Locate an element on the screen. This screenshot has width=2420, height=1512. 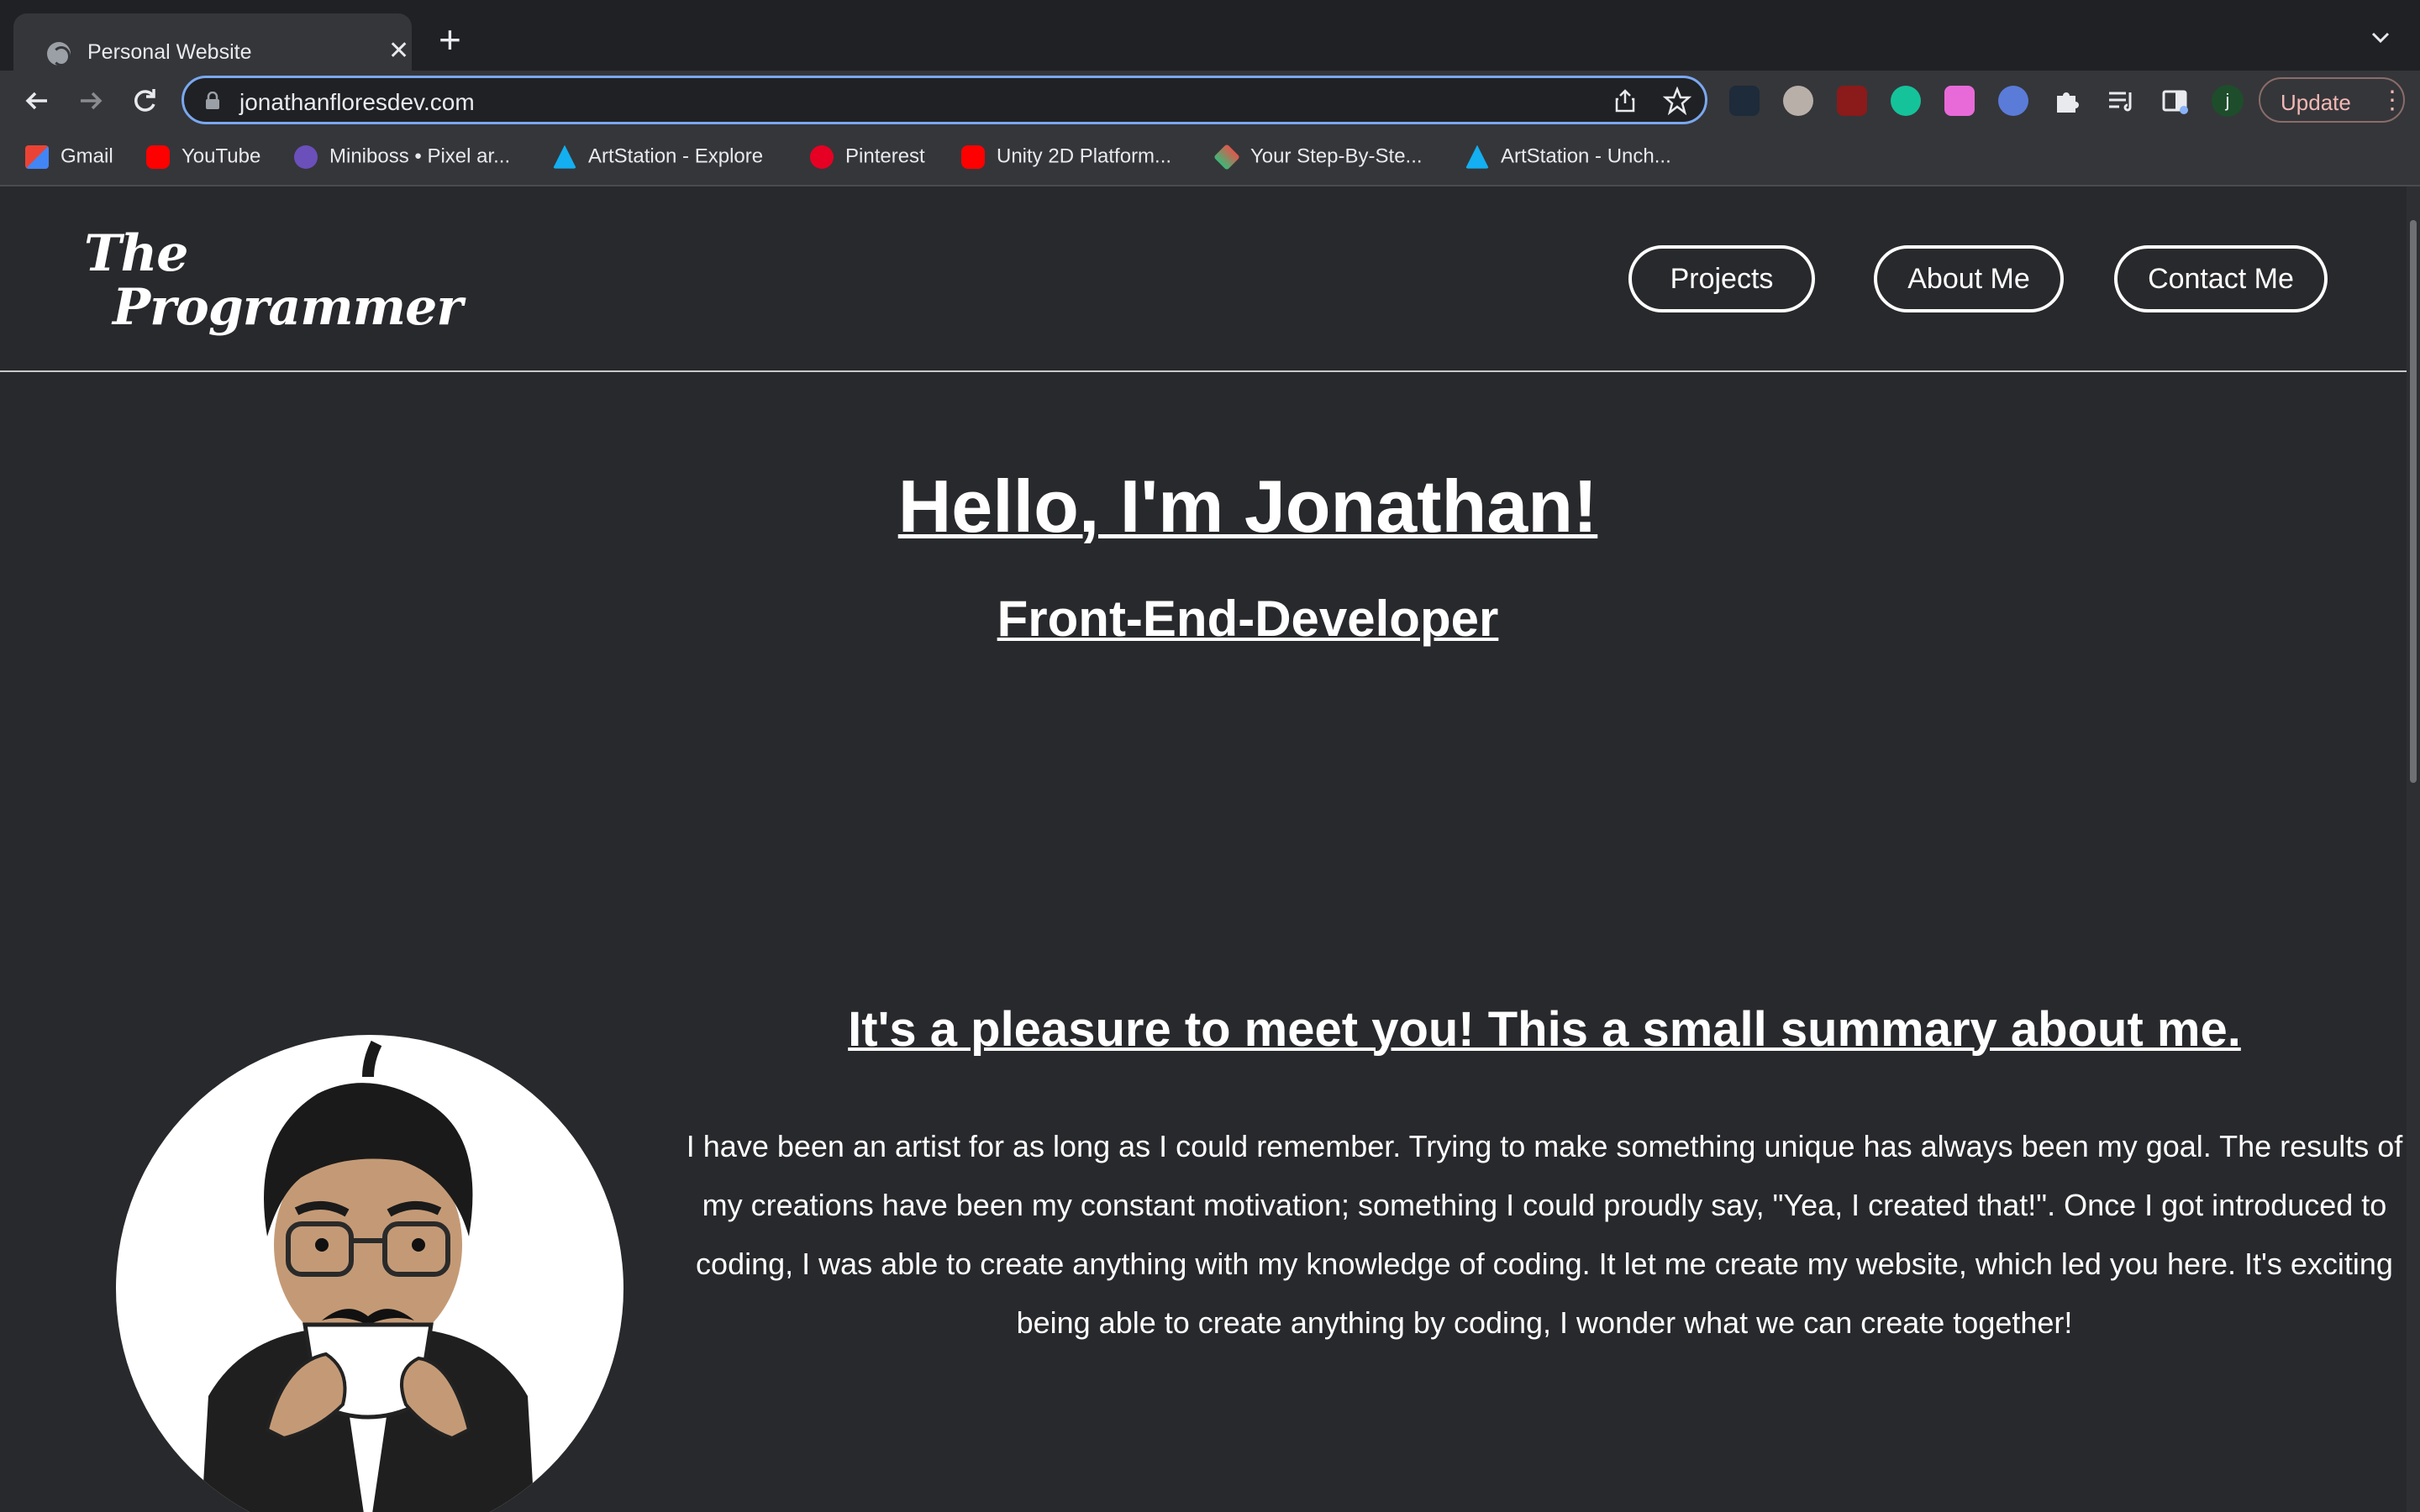
ublock-extension-icon is located at coordinates (1852, 101).